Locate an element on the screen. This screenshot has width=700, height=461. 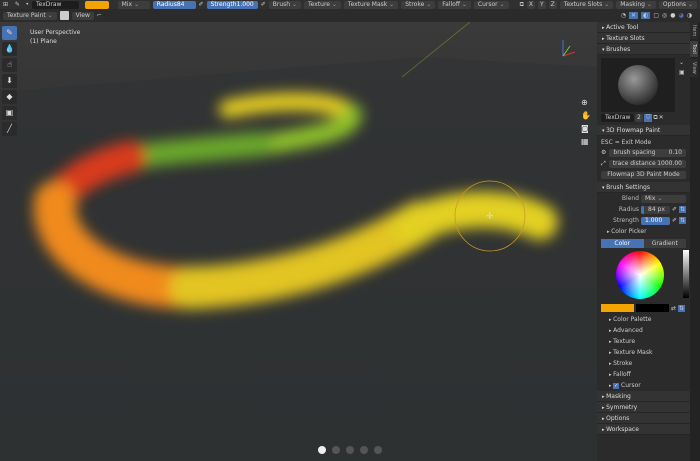
brush-preview is located at coordinates (638, 85).